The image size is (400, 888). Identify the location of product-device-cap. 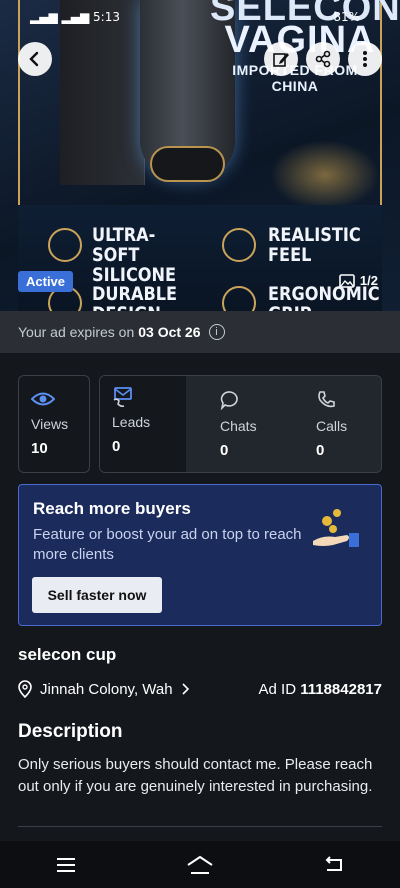
(187, 164).